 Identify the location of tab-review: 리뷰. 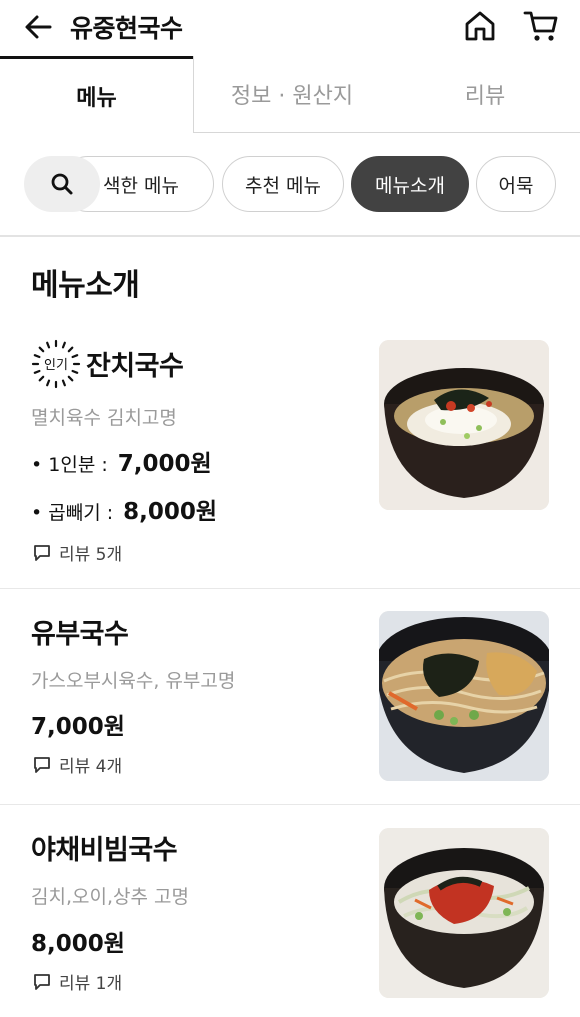
(485, 94).